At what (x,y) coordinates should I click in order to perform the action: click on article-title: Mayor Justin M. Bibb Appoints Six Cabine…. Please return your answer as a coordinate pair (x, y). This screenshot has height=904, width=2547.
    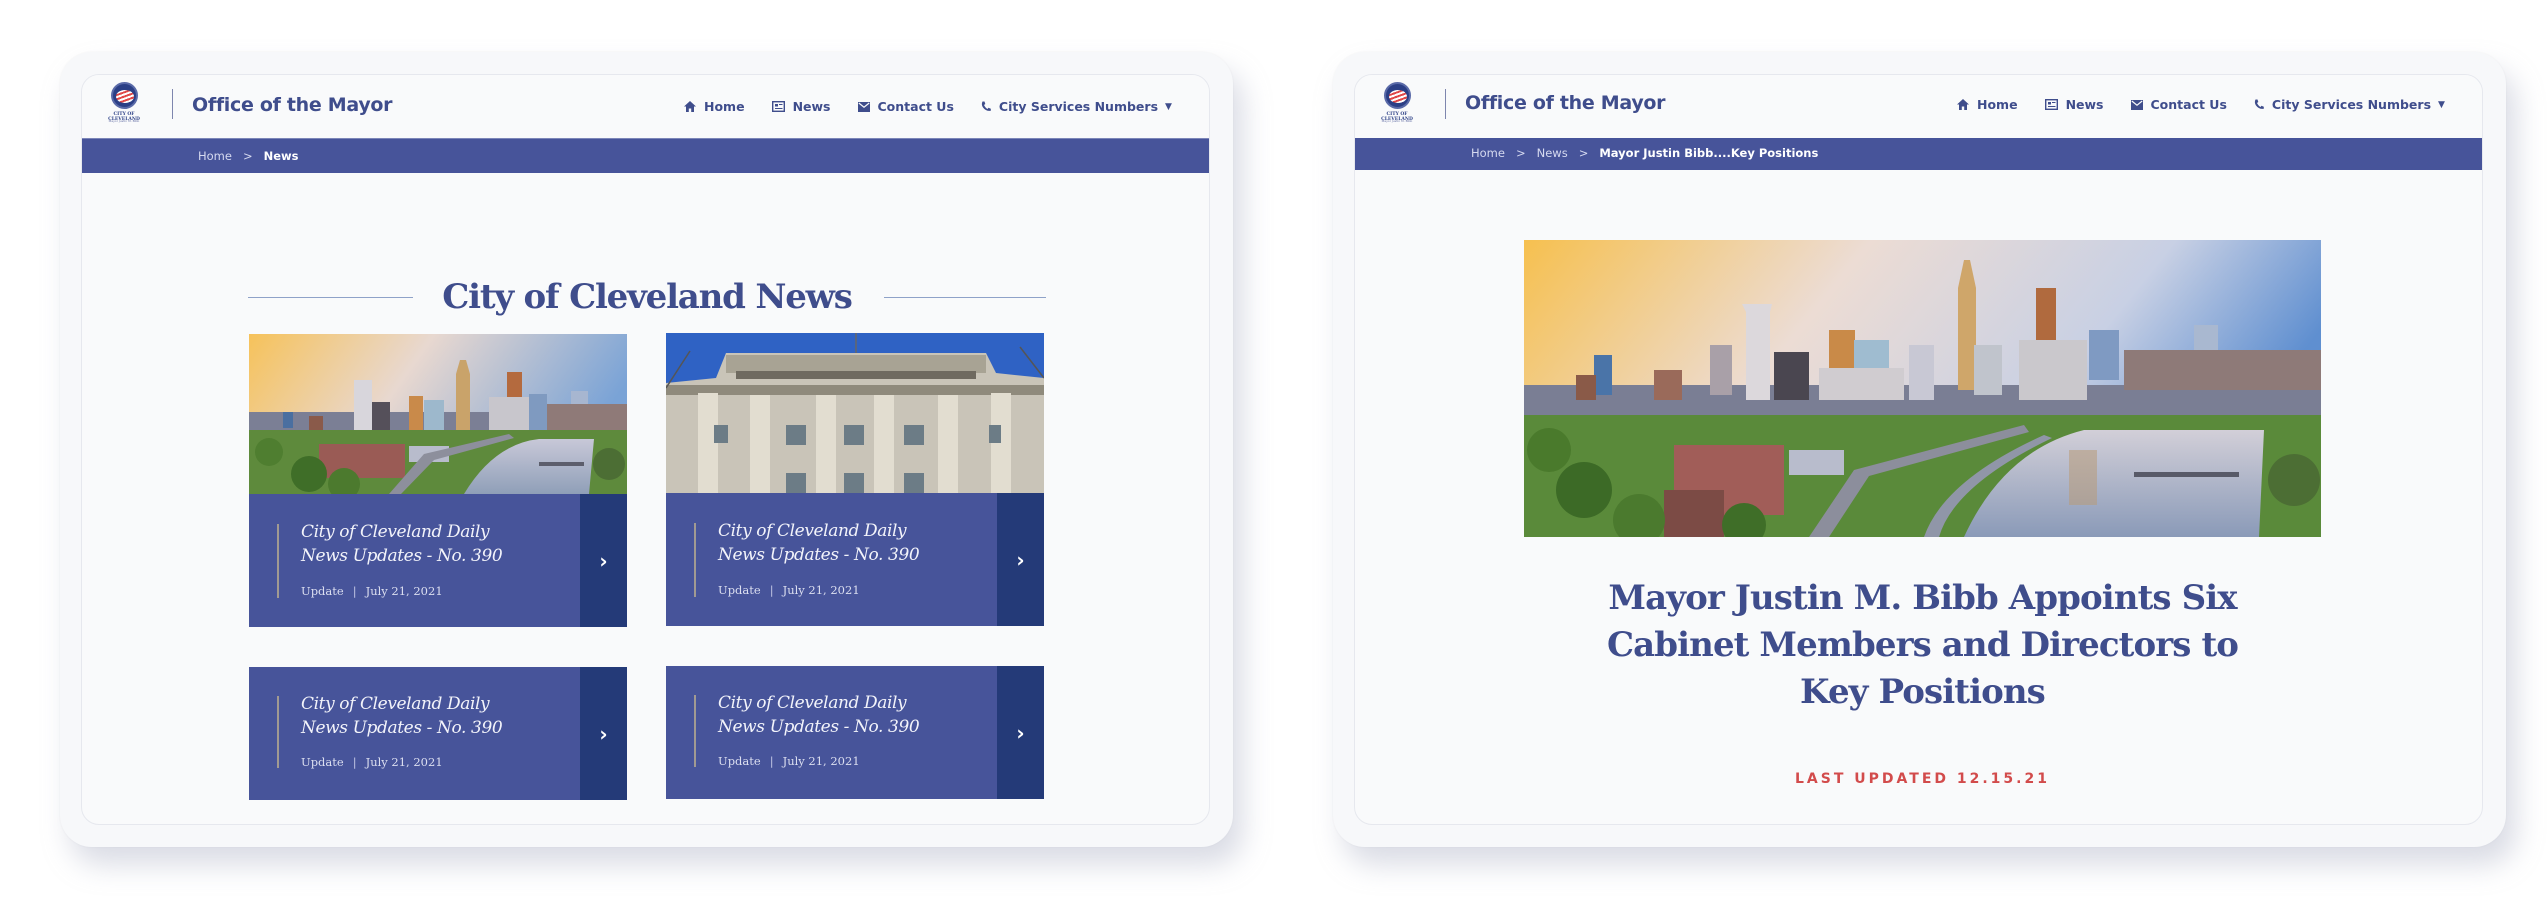
    Looking at the image, I should click on (1922, 645).